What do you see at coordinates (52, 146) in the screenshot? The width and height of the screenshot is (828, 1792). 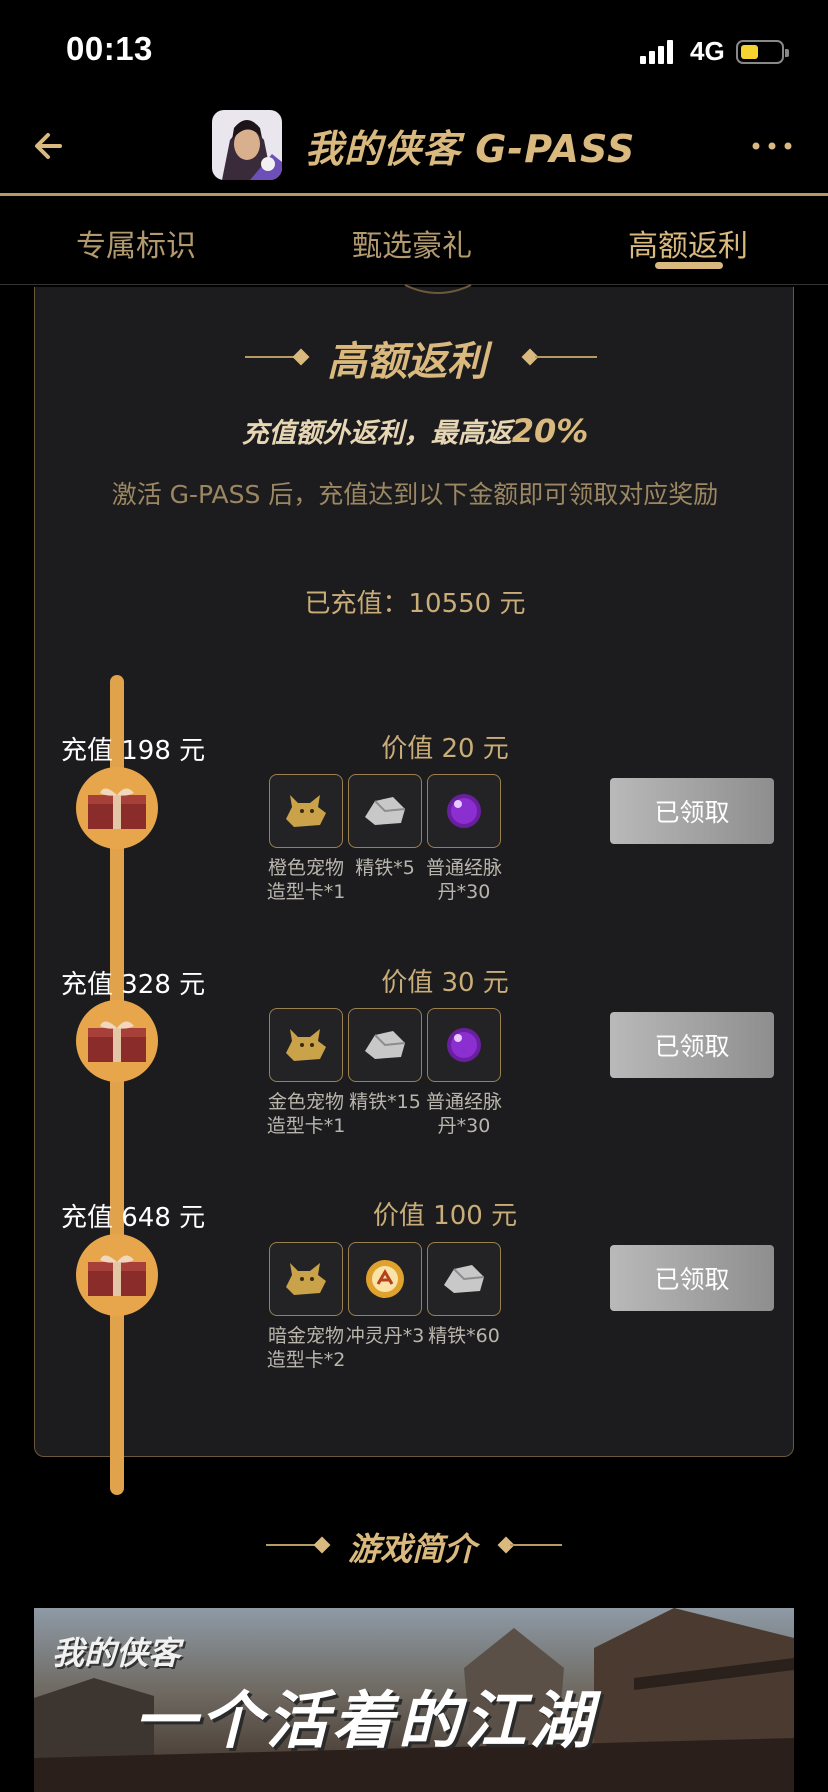 I see `back-arrow-icon` at bounding box center [52, 146].